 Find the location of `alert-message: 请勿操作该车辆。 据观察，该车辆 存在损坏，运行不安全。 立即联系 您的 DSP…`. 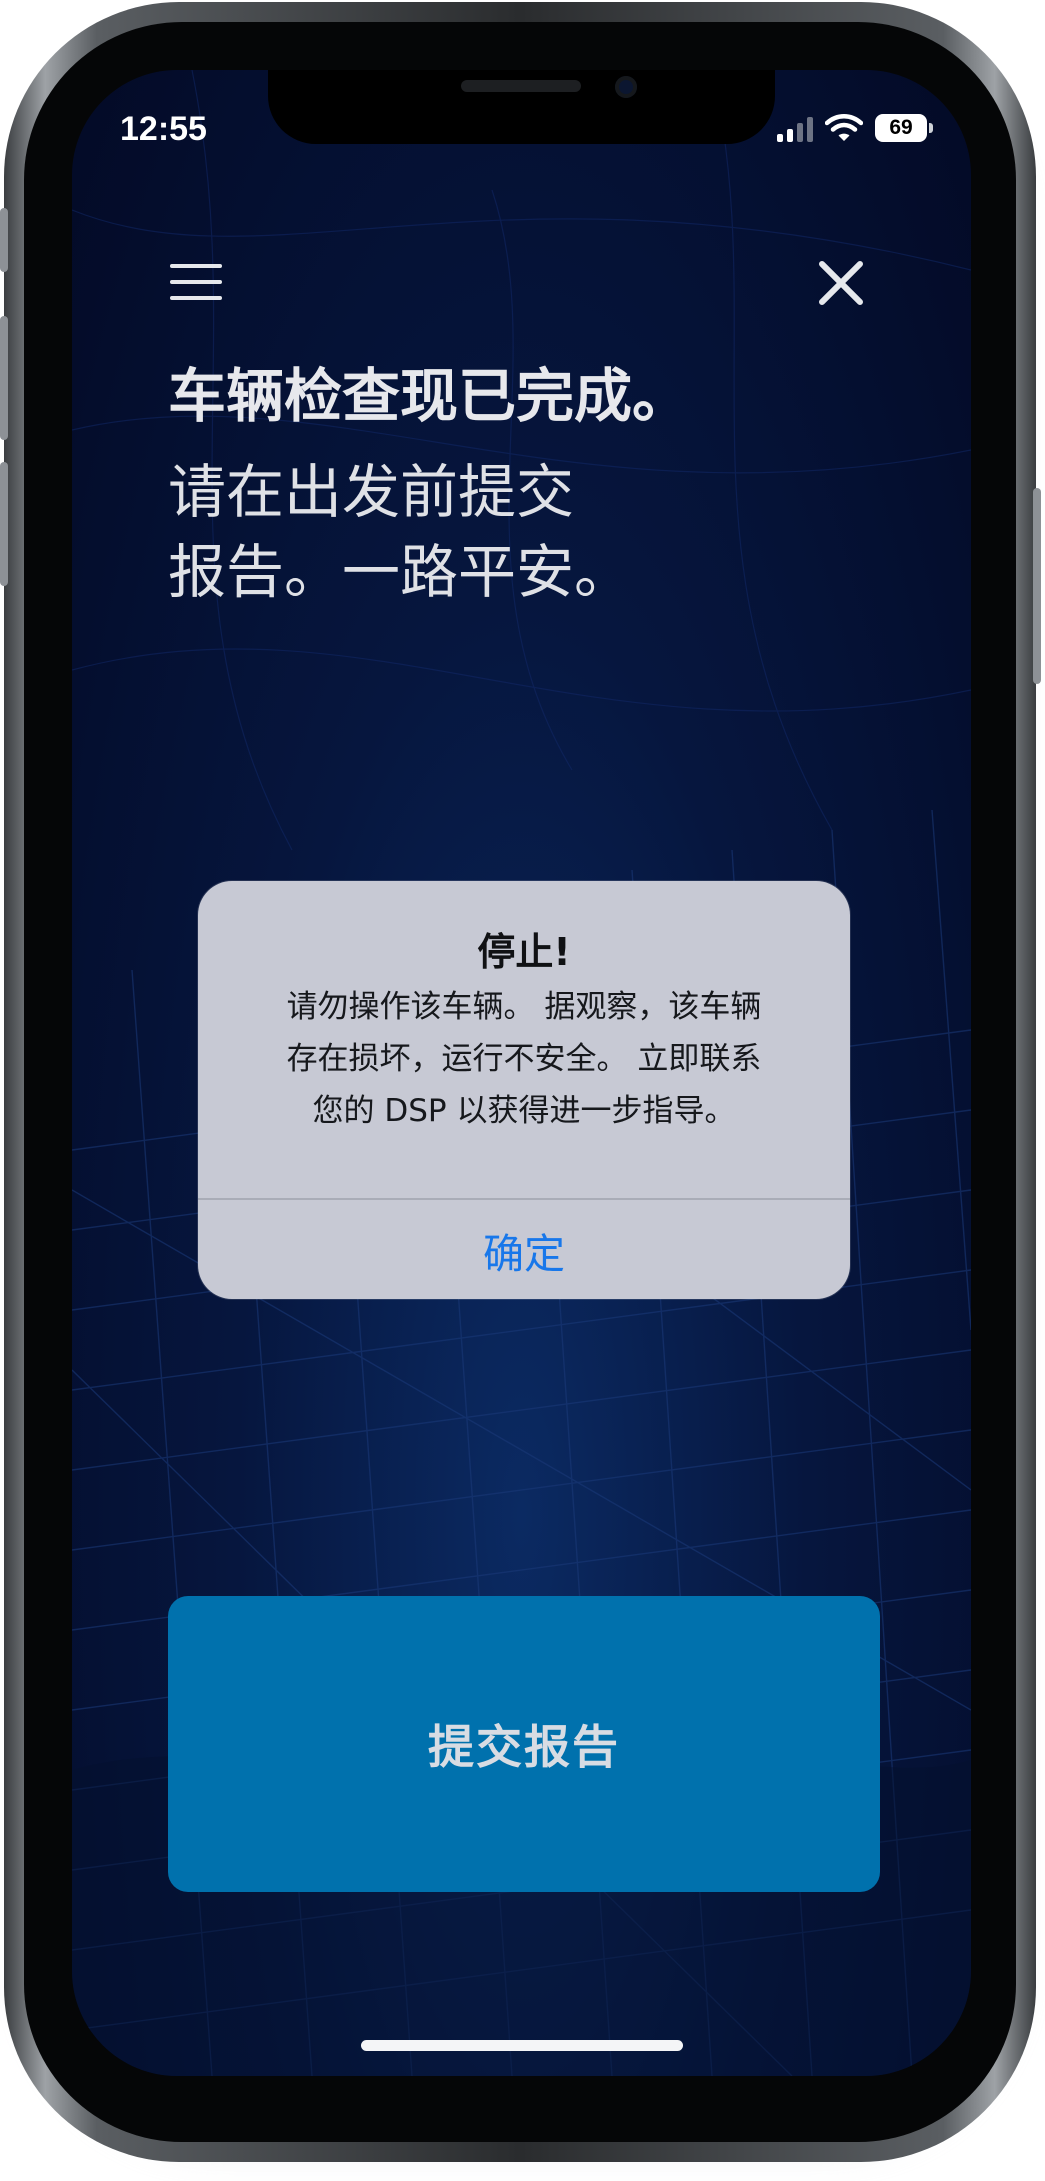

alert-message: 请勿操作该车辆。 据观察，该车辆 存在损坏，运行不安全。 立即联系 您的 DSP… is located at coordinates (524, 1059).